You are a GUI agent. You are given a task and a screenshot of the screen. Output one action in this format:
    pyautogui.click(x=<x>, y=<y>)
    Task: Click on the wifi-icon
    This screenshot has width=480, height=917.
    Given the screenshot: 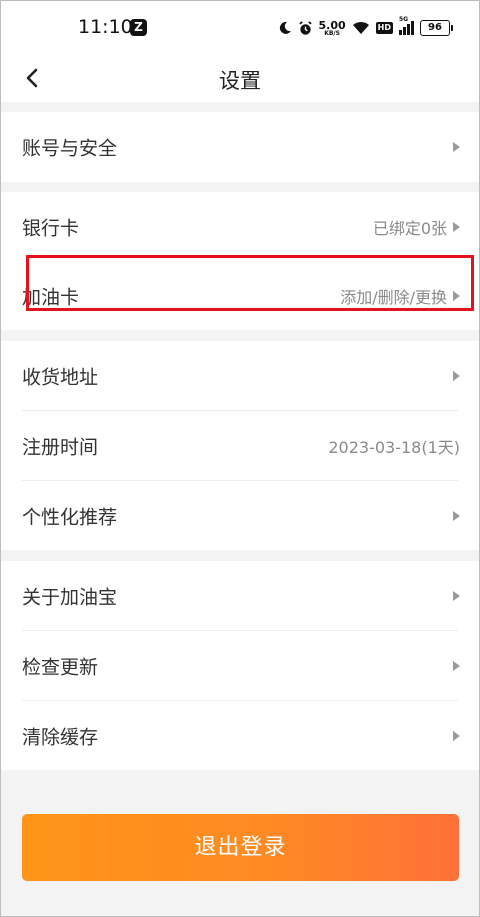 What is the action you would take?
    pyautogui.click(x=360, y=27)
    